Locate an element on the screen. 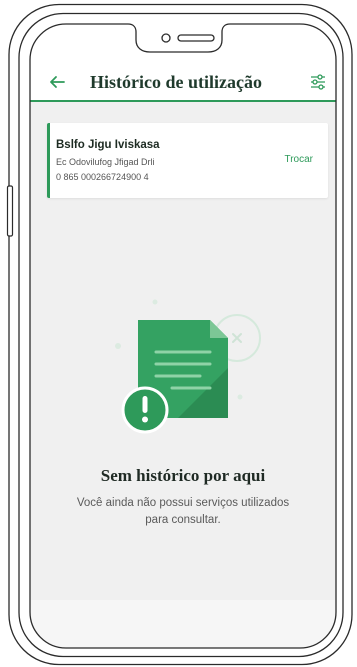  exclamation-icon is located at coordinates (145, 409).